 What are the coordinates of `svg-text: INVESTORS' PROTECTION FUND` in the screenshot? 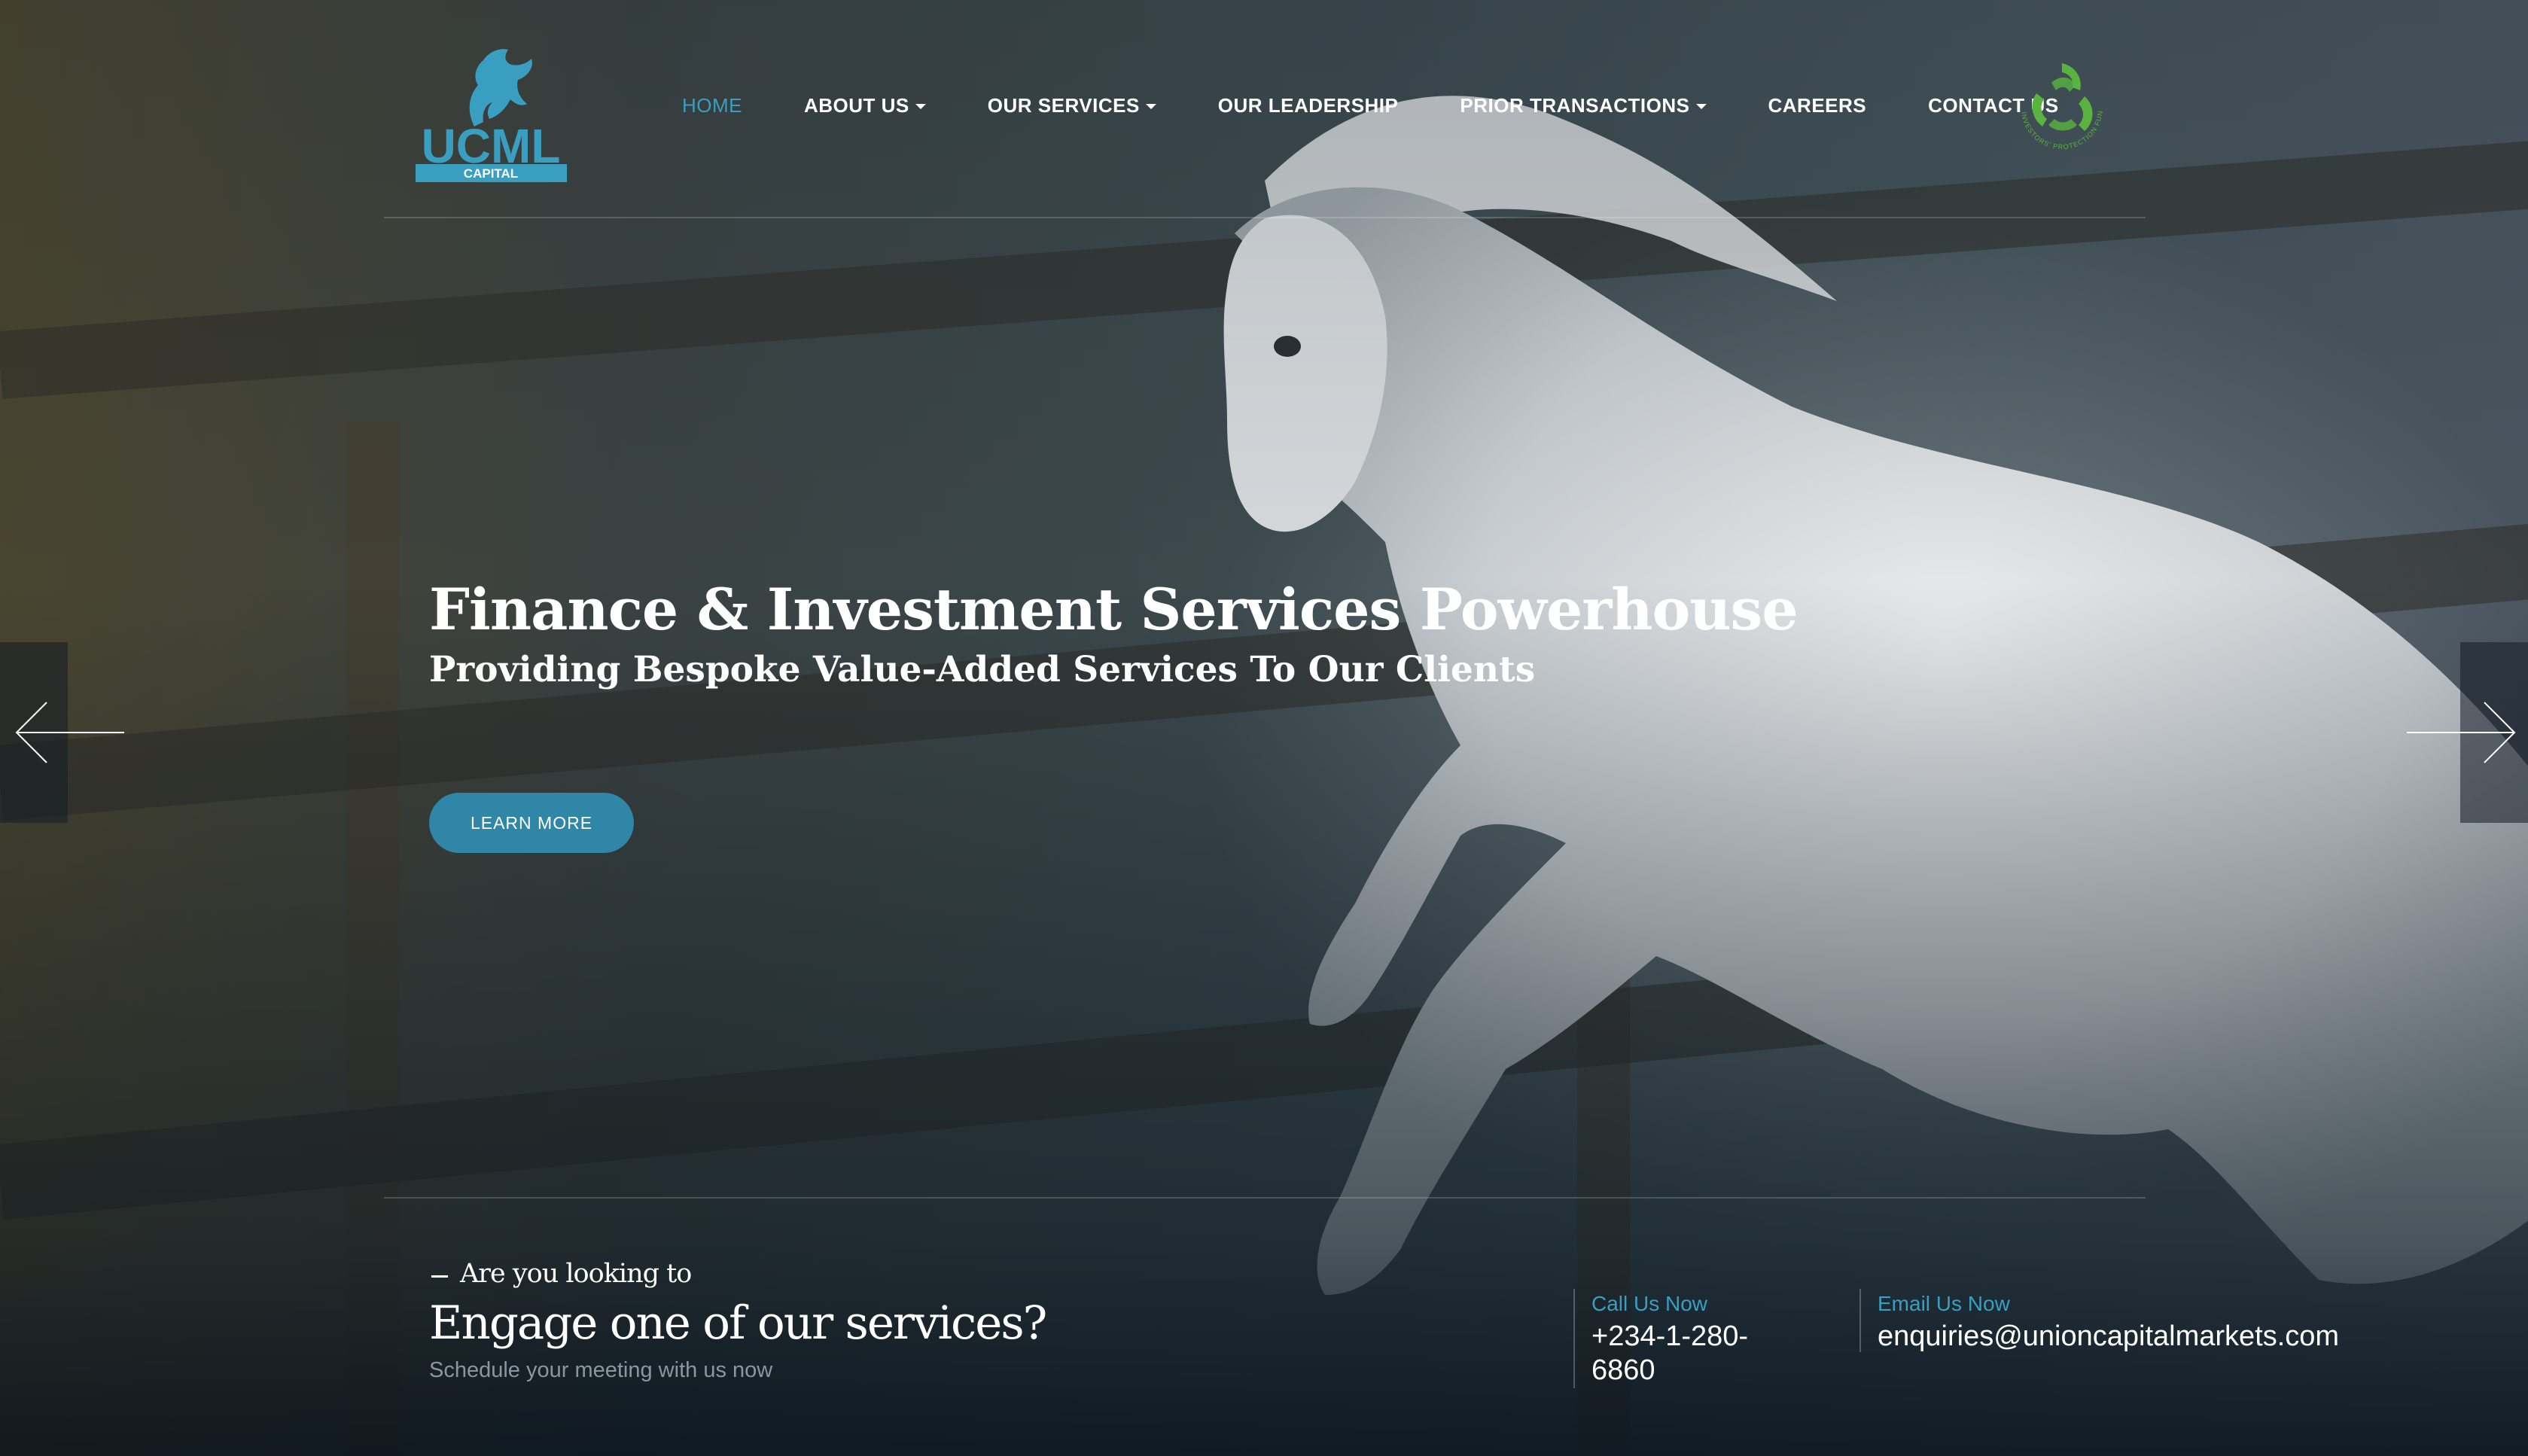 It's located at (2055, 102).